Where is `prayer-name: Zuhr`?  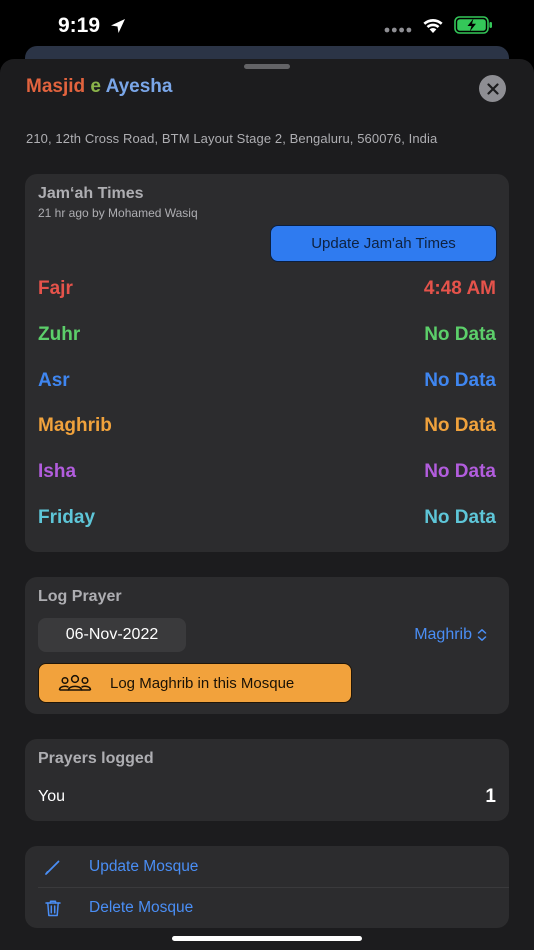 prayer-name: Zuhr is located at coordinates (59, 334).